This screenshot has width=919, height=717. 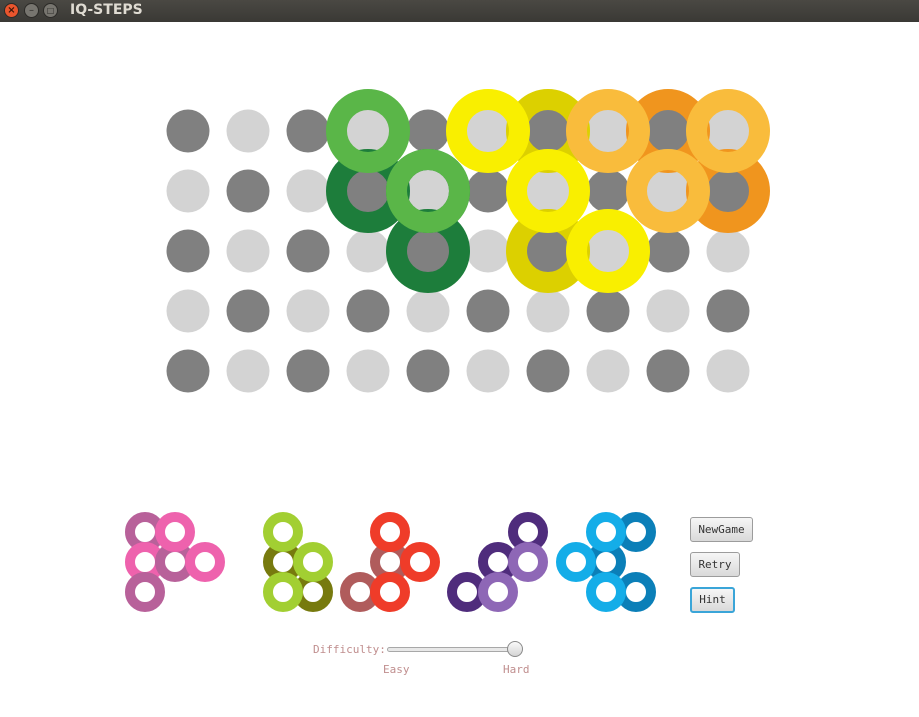 What do you see at coordinates (50, 10) in the screenshot?
I see `maximize-icon: □` at bounding box center [50, 10].